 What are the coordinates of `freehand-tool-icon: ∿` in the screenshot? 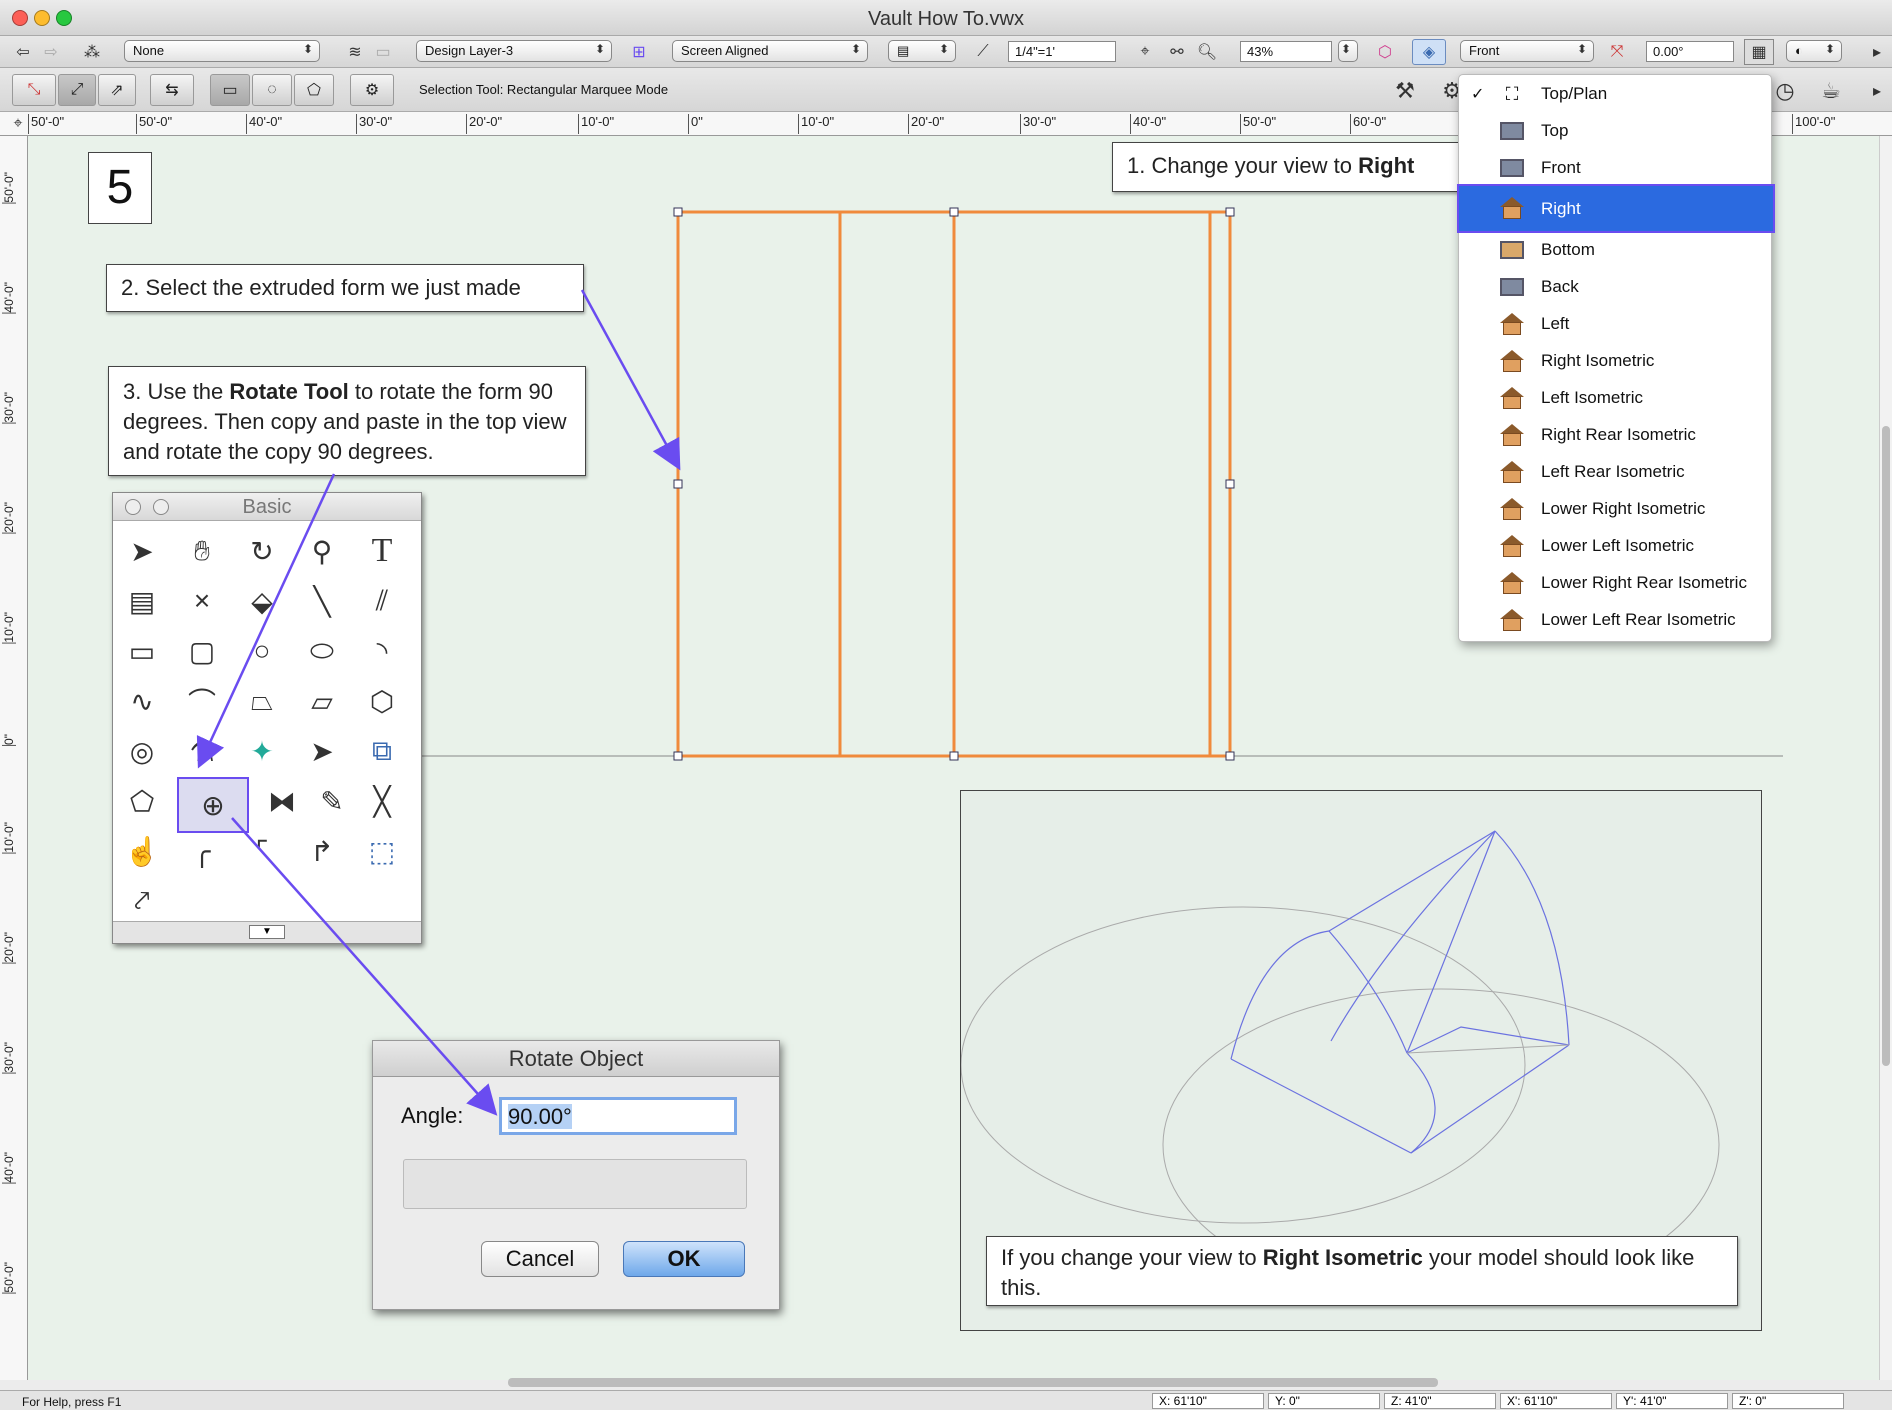 It's located at (142, 701).